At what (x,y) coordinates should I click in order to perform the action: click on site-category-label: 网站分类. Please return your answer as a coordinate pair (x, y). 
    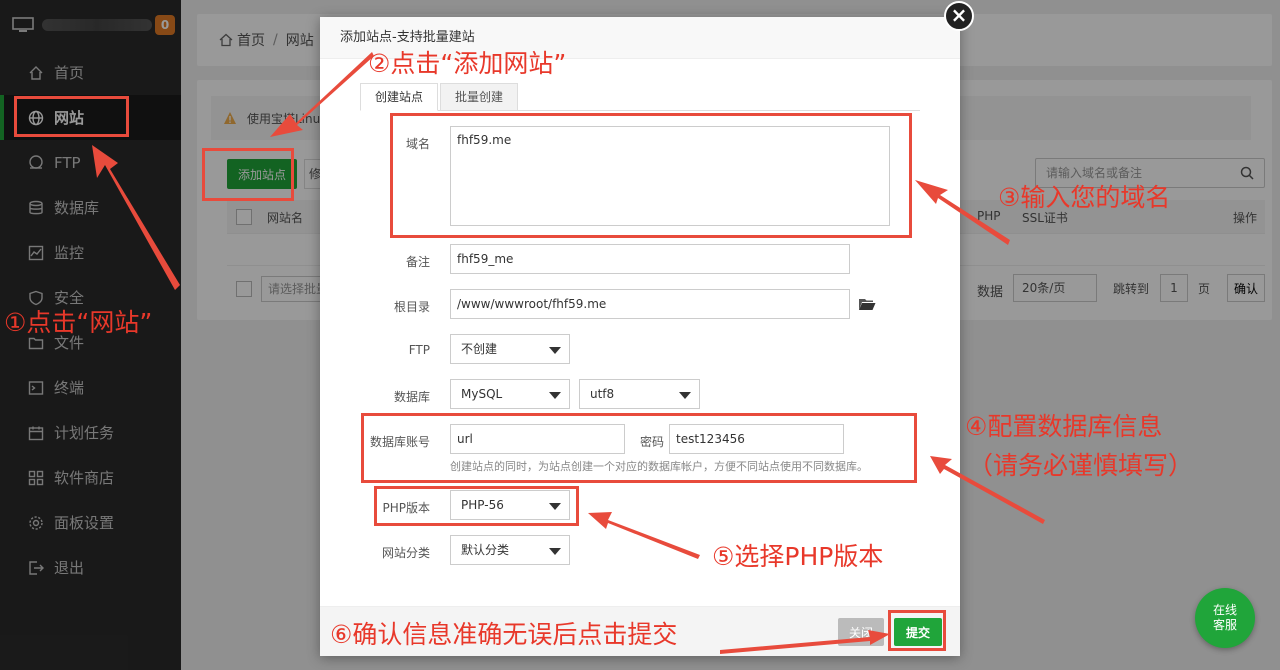
    Looking at the image, I should click on (405, 553).